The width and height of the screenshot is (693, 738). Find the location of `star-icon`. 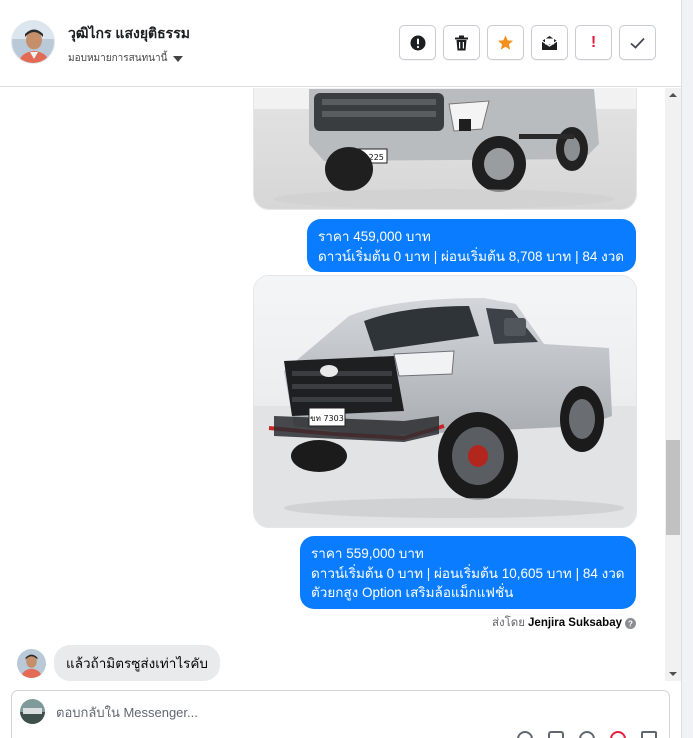

star-icon is located at coordinates (505, 42).